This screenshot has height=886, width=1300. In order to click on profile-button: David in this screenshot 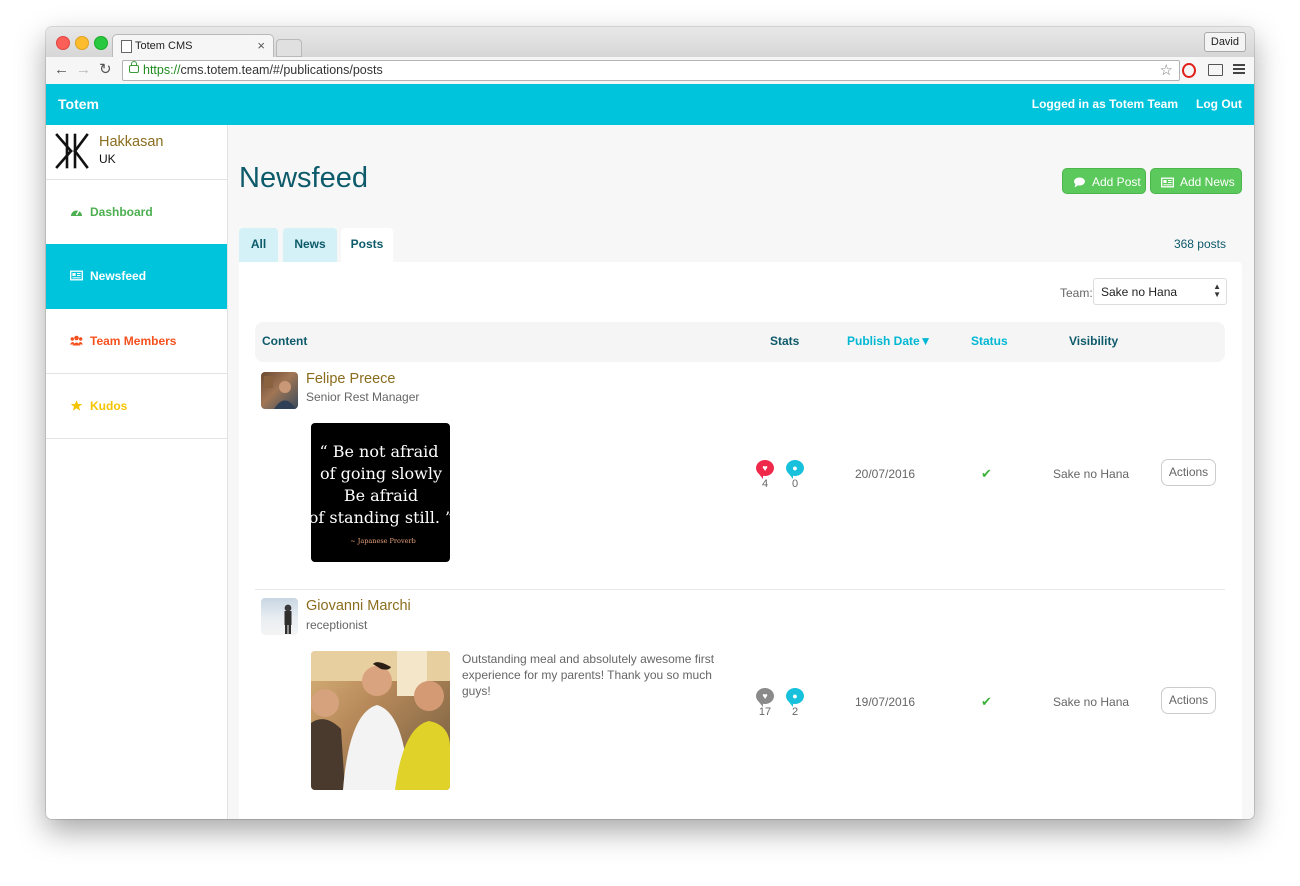, I will do `click(1224, 42)`.